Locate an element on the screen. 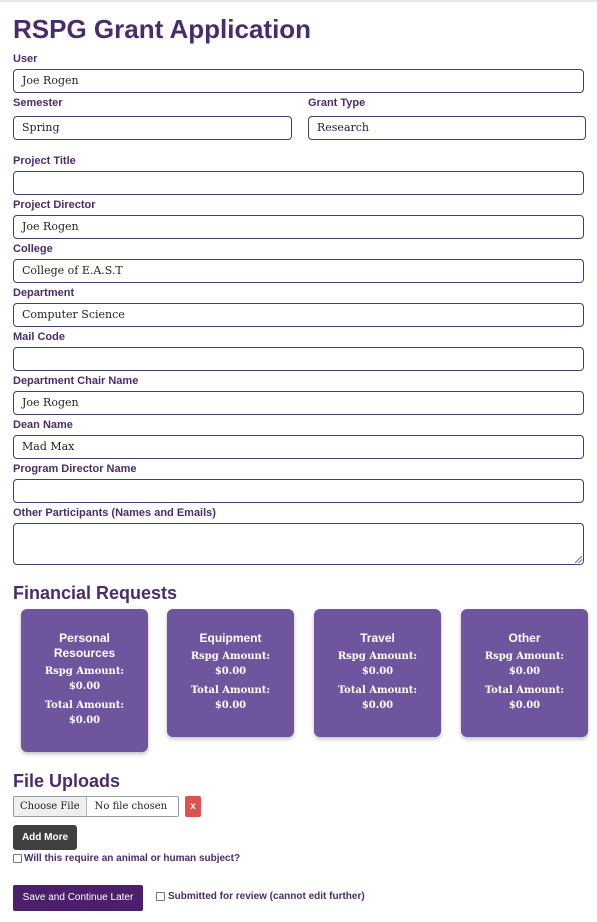 This screenshot has height=922, width=597. semester-input: Spring is located at coordinates (152, 128).